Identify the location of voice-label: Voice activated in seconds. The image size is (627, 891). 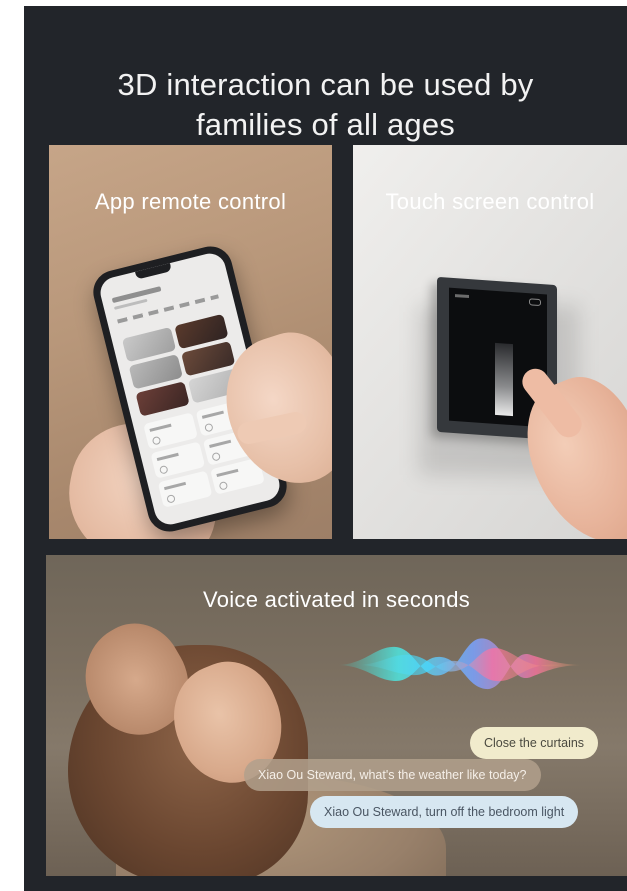
(336, 599).